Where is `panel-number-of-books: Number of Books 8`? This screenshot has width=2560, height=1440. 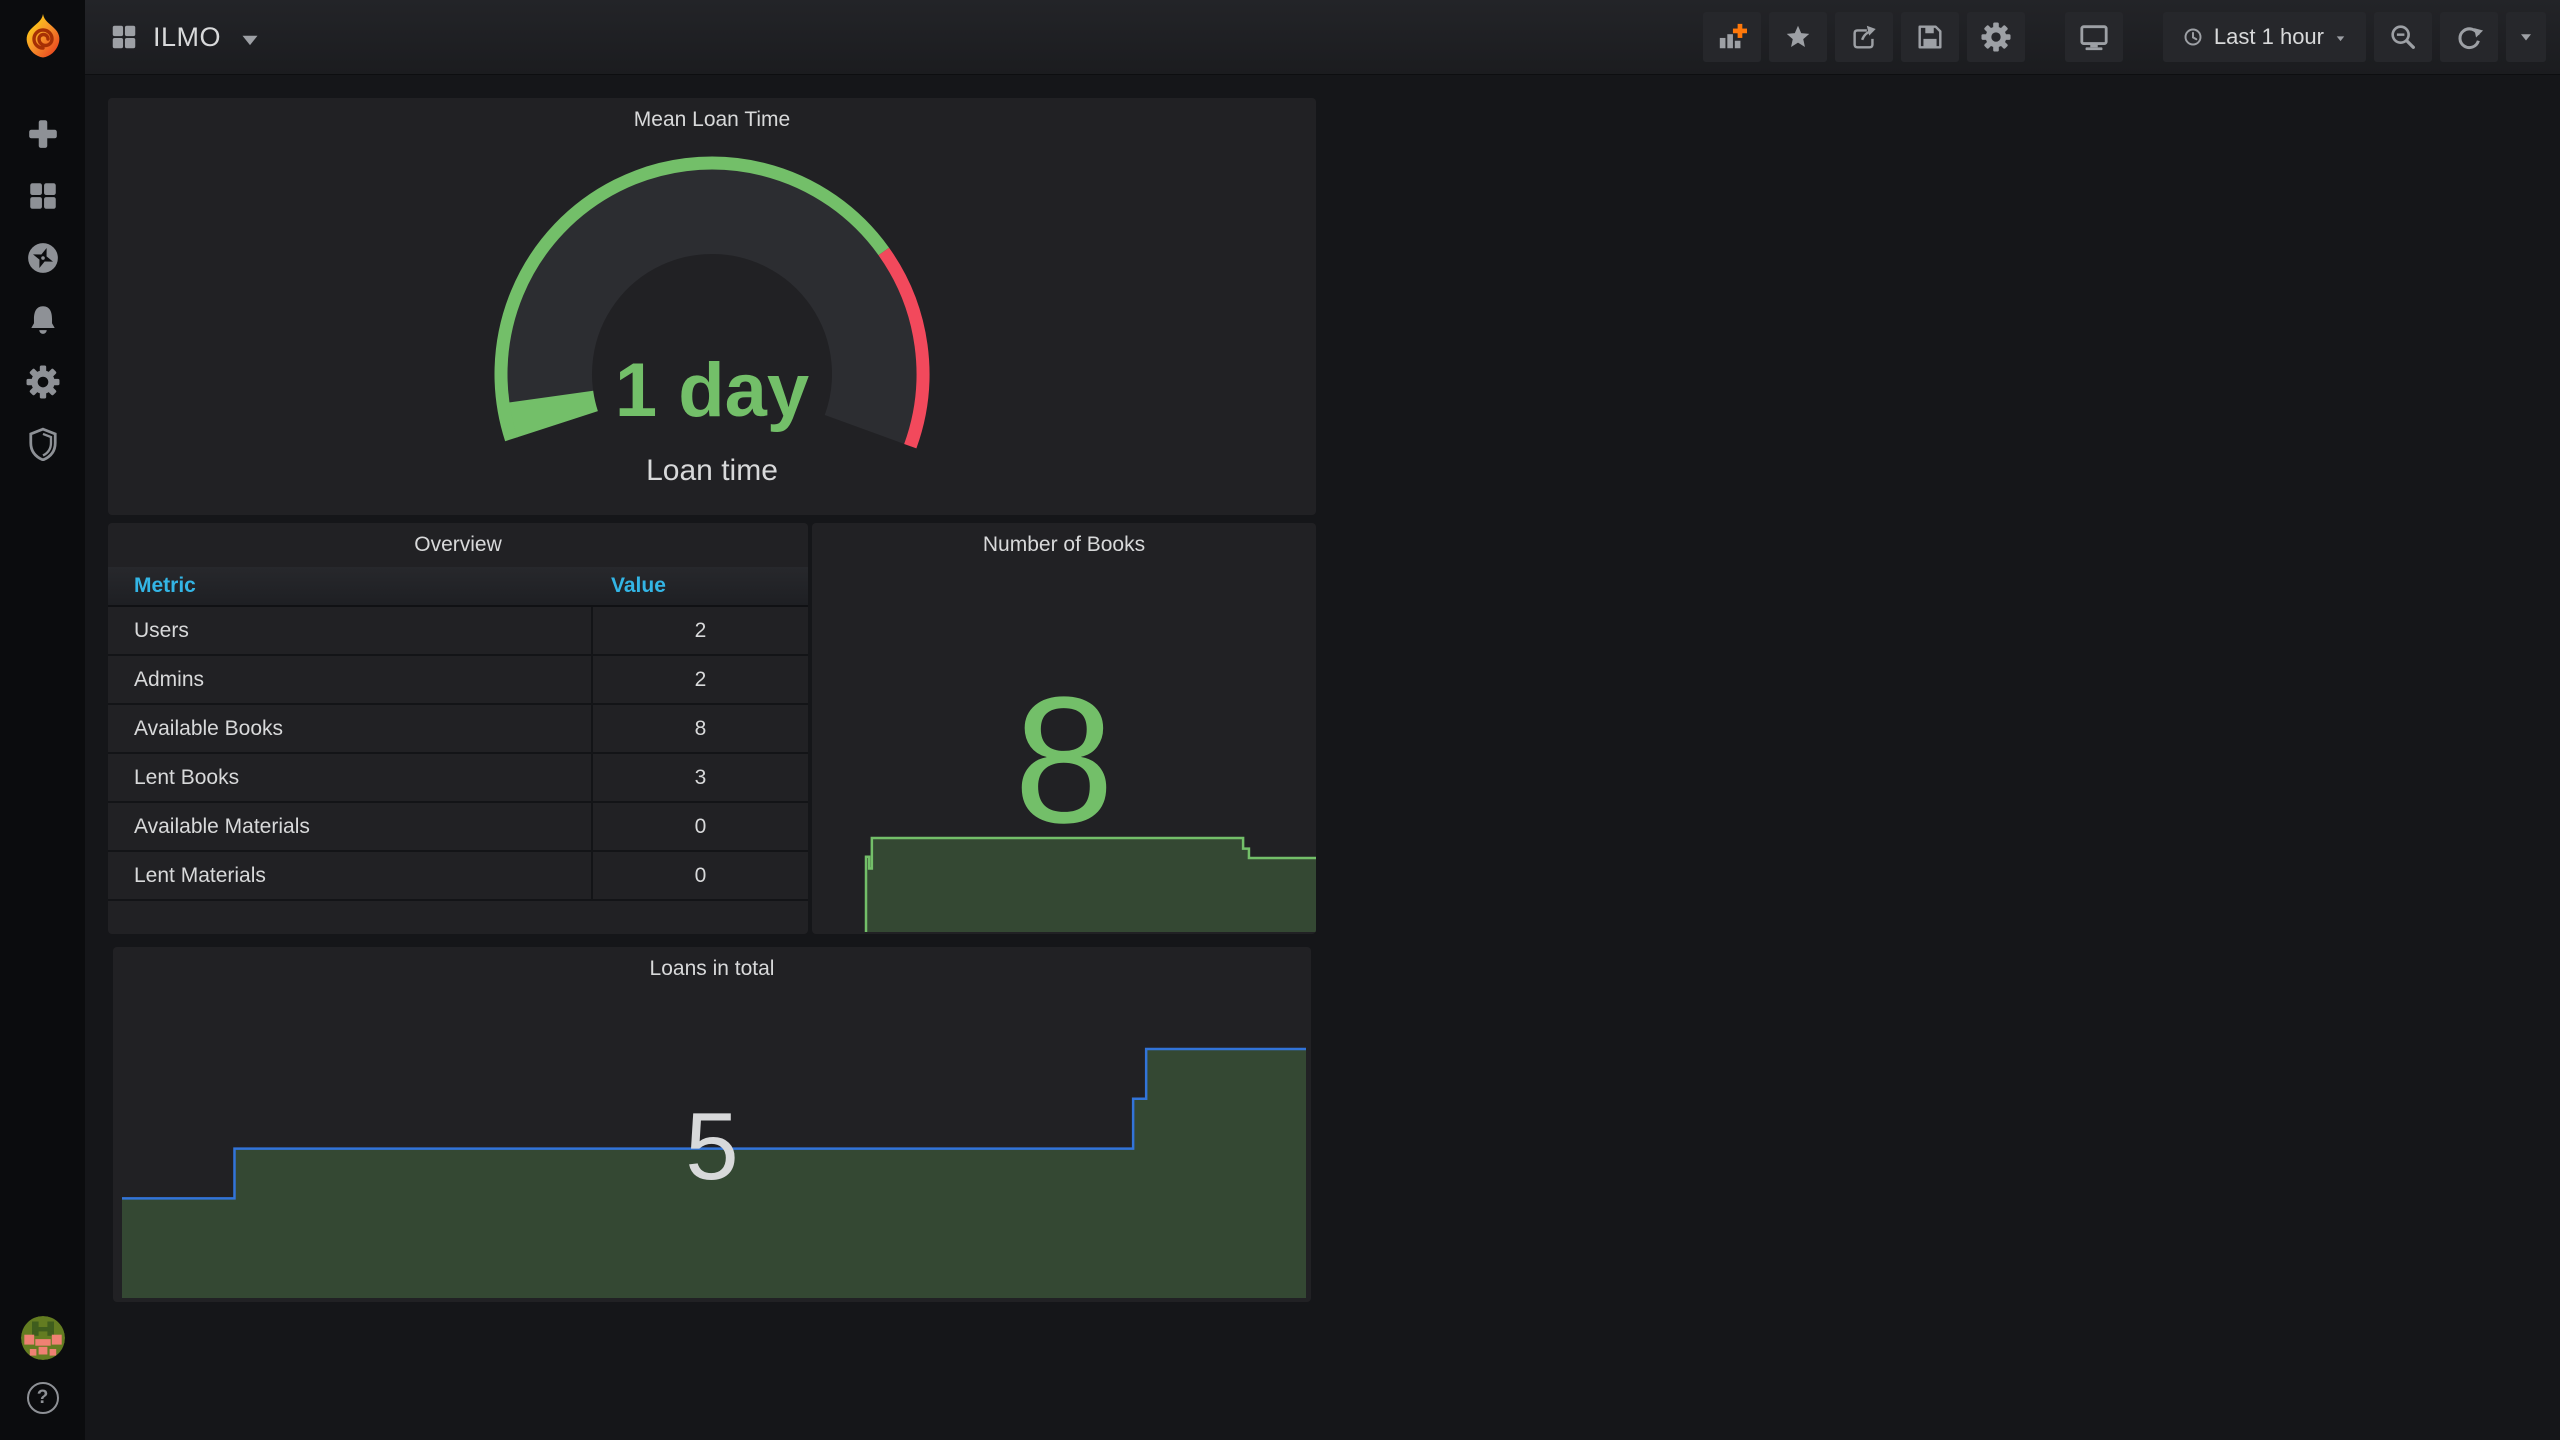
panel-number-of-books: Number of Books 8 is located at coordinates (1064, 728).